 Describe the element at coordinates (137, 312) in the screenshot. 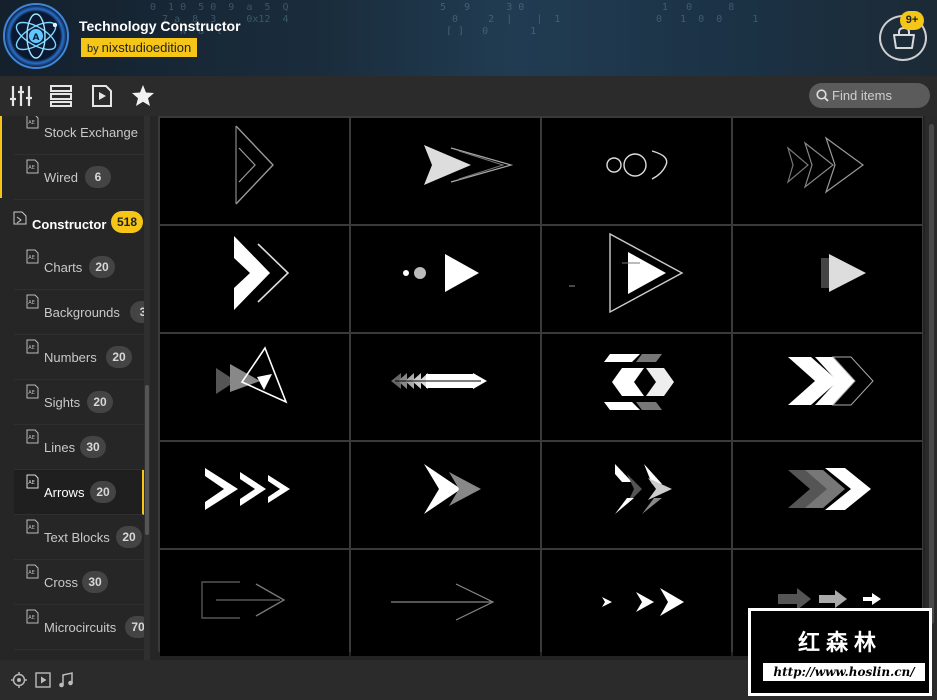

I see `count-badge: 3` at that location.